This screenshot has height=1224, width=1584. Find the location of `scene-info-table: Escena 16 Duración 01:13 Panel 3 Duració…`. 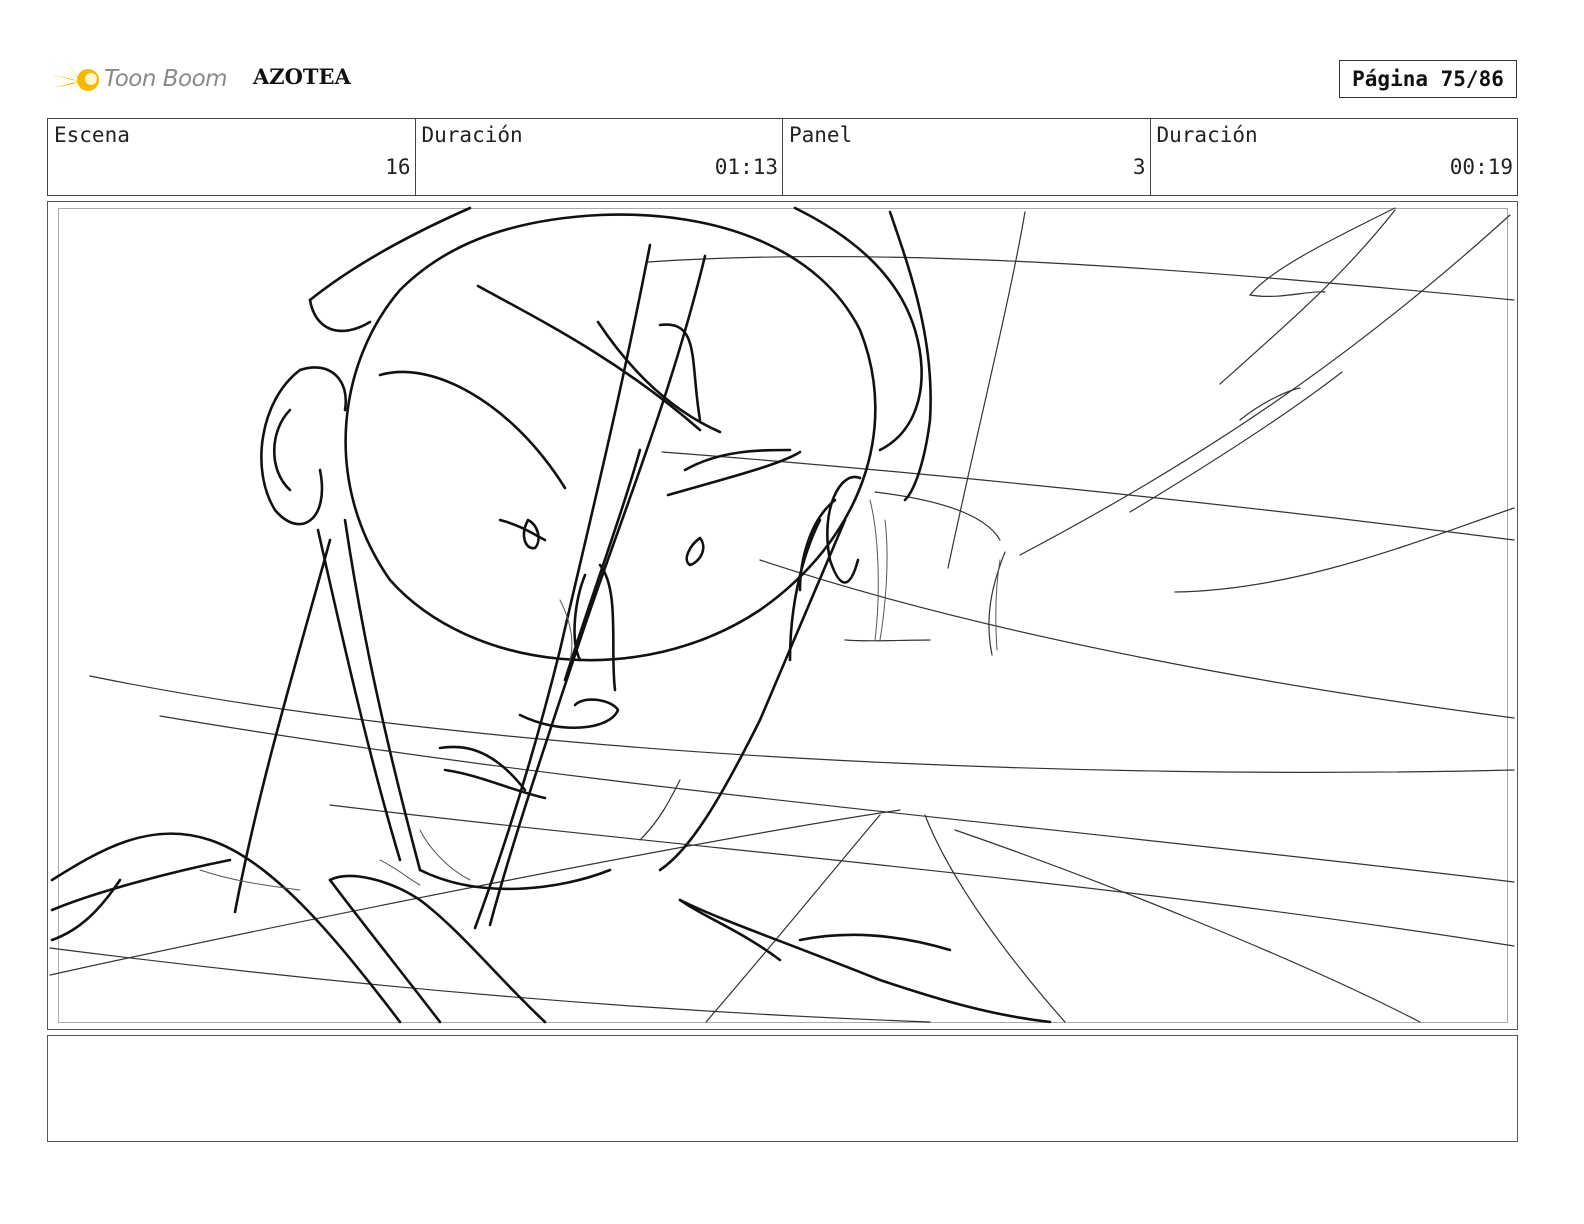

scene-info-table: Escena 16 Duración 01:13 Panel 3 Duració… is located at coordinates (782, 157).